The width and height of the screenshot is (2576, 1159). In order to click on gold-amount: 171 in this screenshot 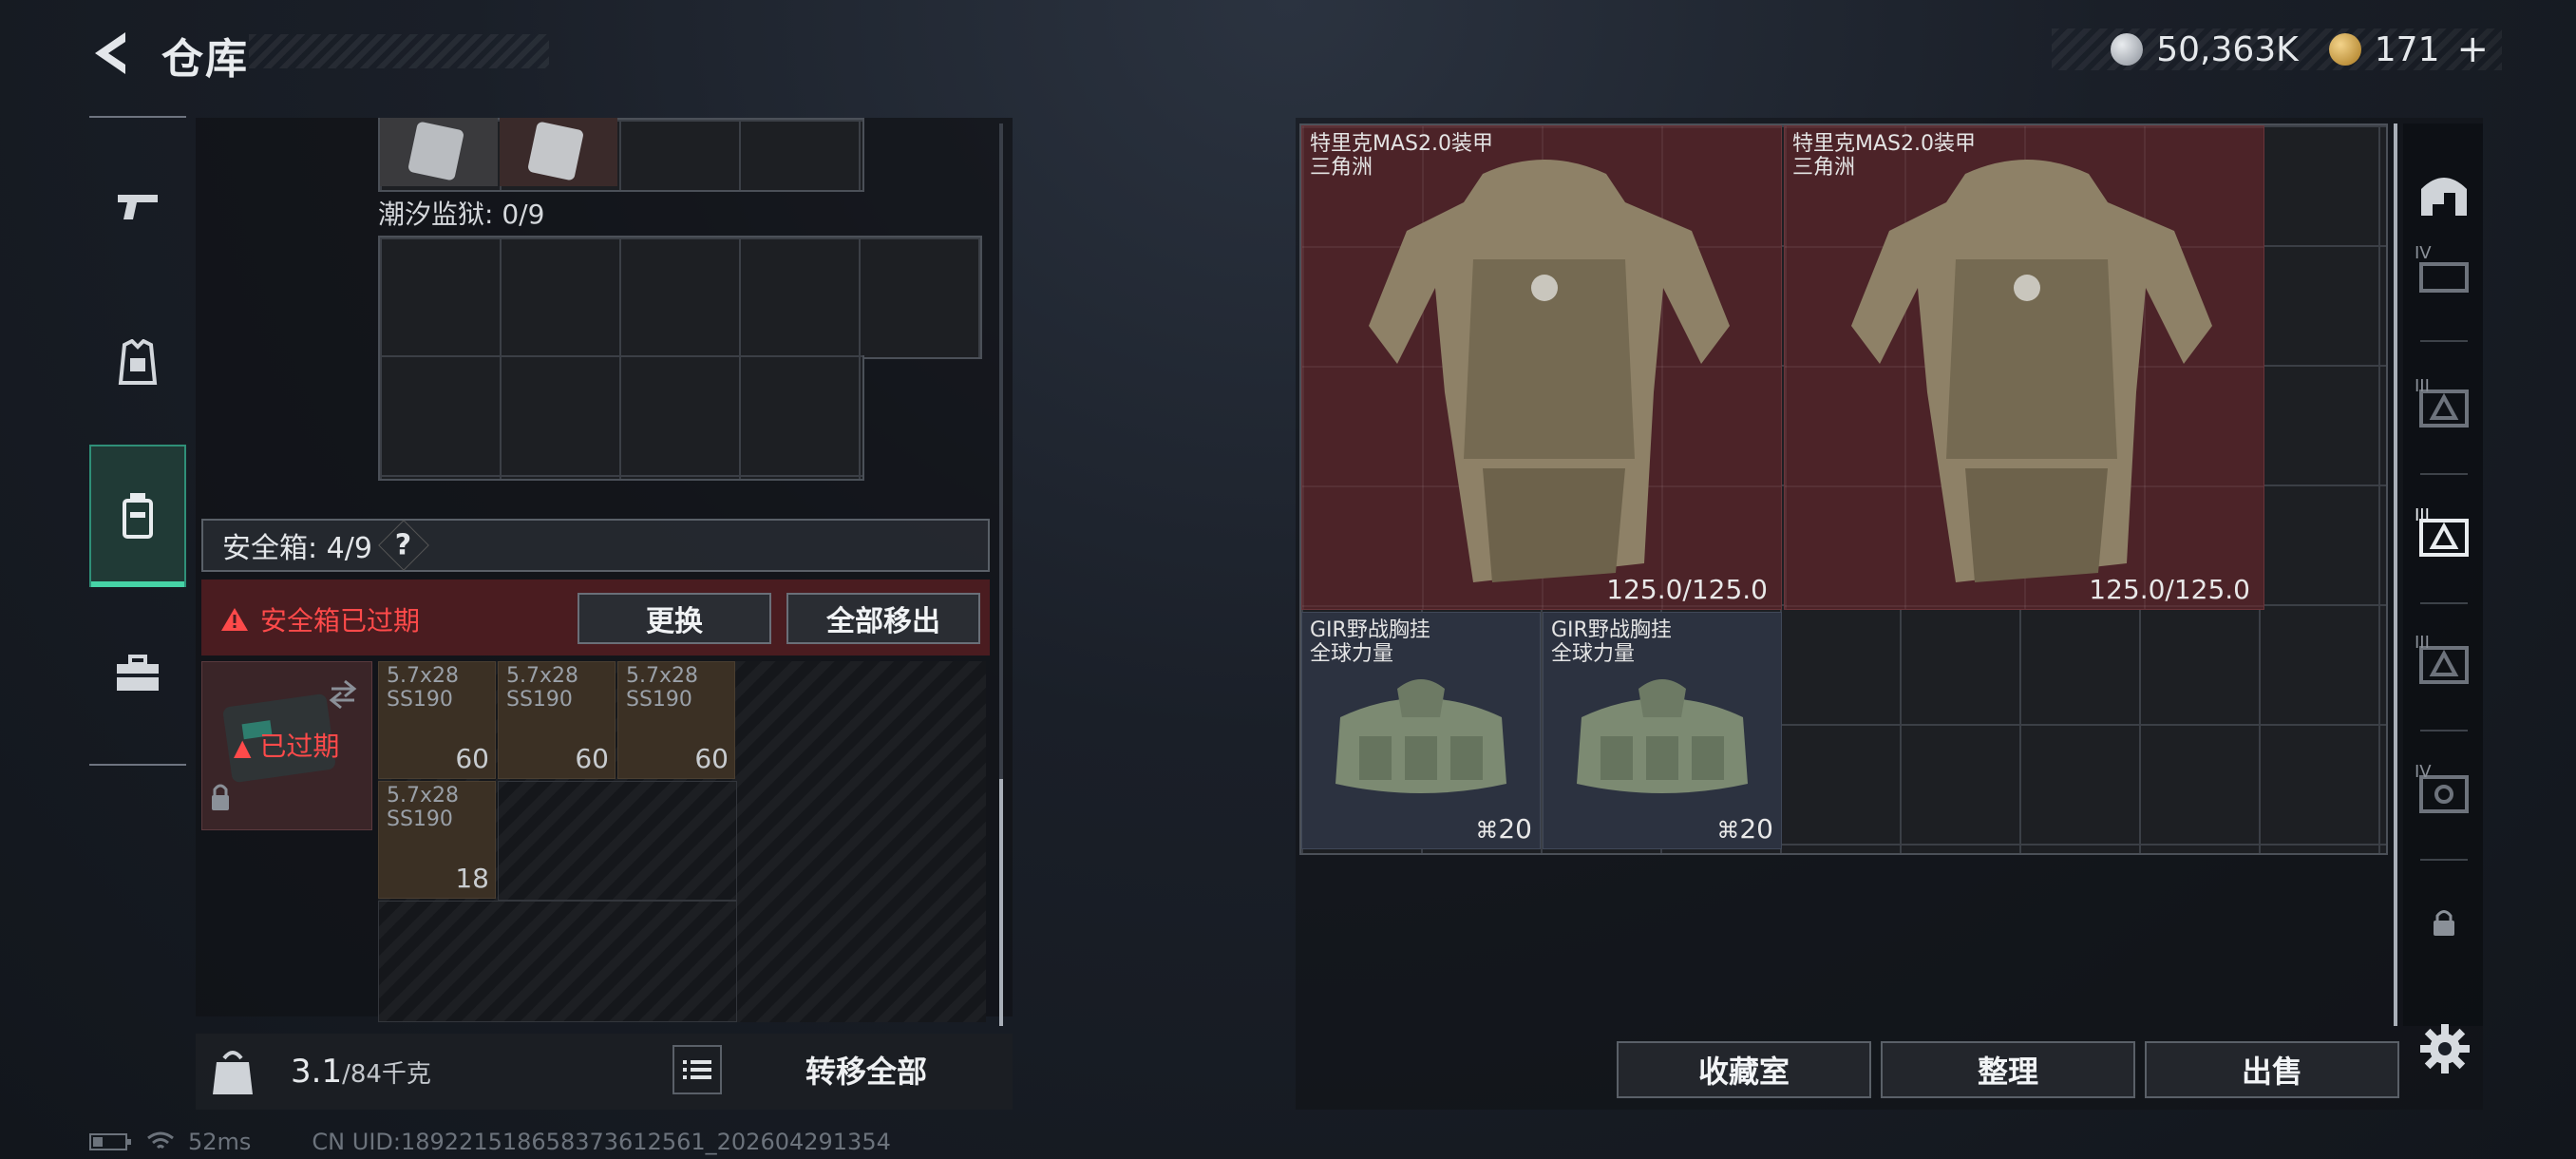, I will do `click(2407, 49)`.